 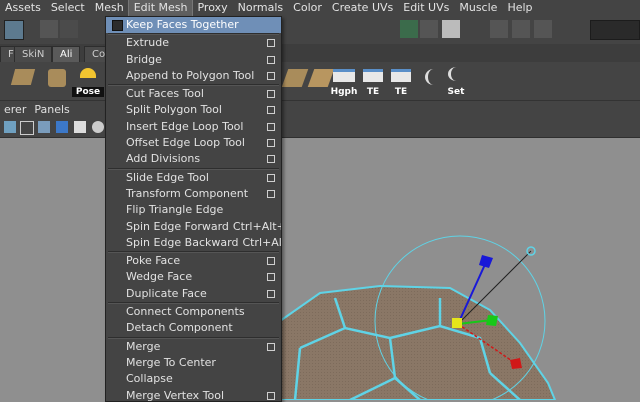 What do you see at coordinates (193, 178) in the screenshot?
I see `menu-item-slide-edge-tool: Slide Edge Tool` at bounding box center [193, 178].